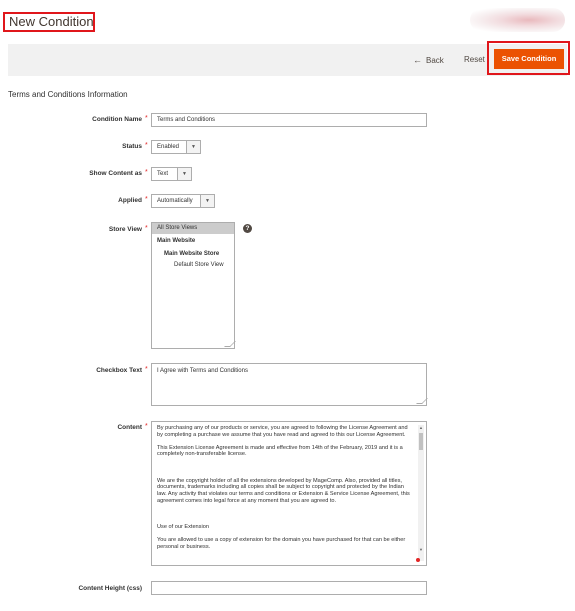  What do you see at coordinates (110, 588) in the screenshot?
I see `content-height-label: Content Height (css)` at bounding box center [110, 588].